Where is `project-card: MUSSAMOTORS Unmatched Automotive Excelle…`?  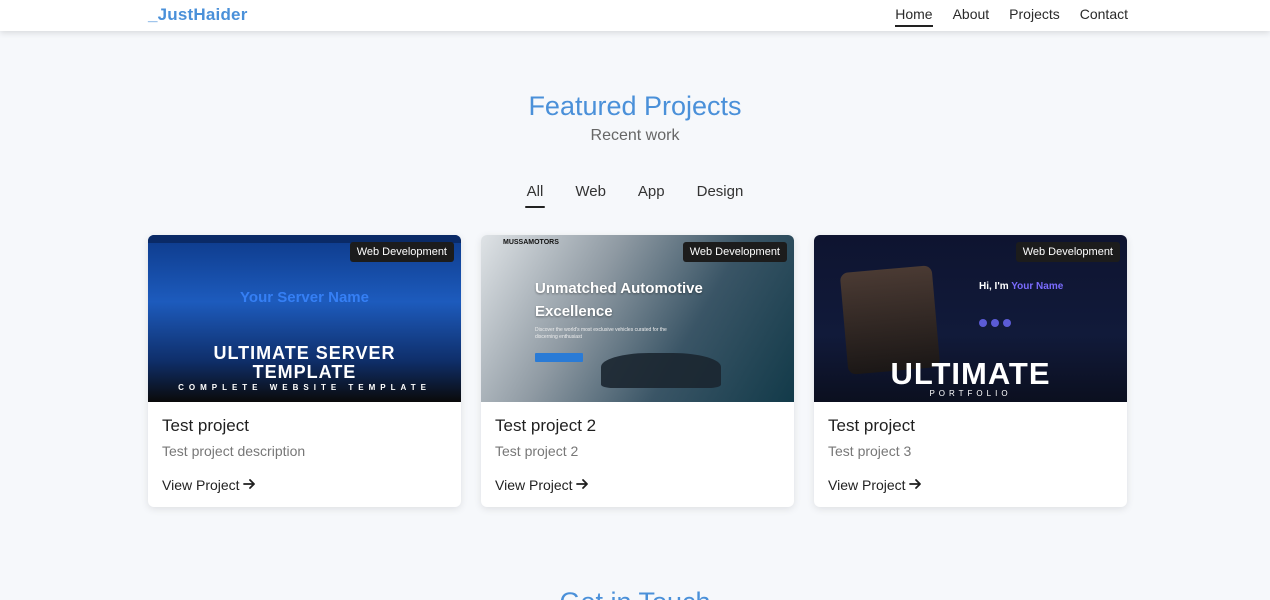
project-card: MUSSAMOTORS Unmatched Automotive Excelle… is located at coordinates (637, 371).